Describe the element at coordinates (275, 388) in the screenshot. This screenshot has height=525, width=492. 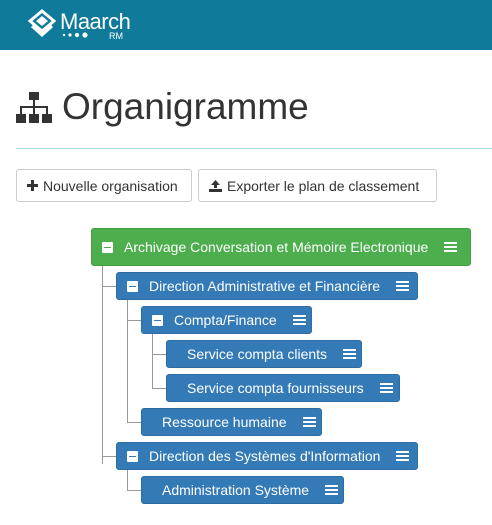
I see `org-node-label: Service compta fournisseurs` at that location.